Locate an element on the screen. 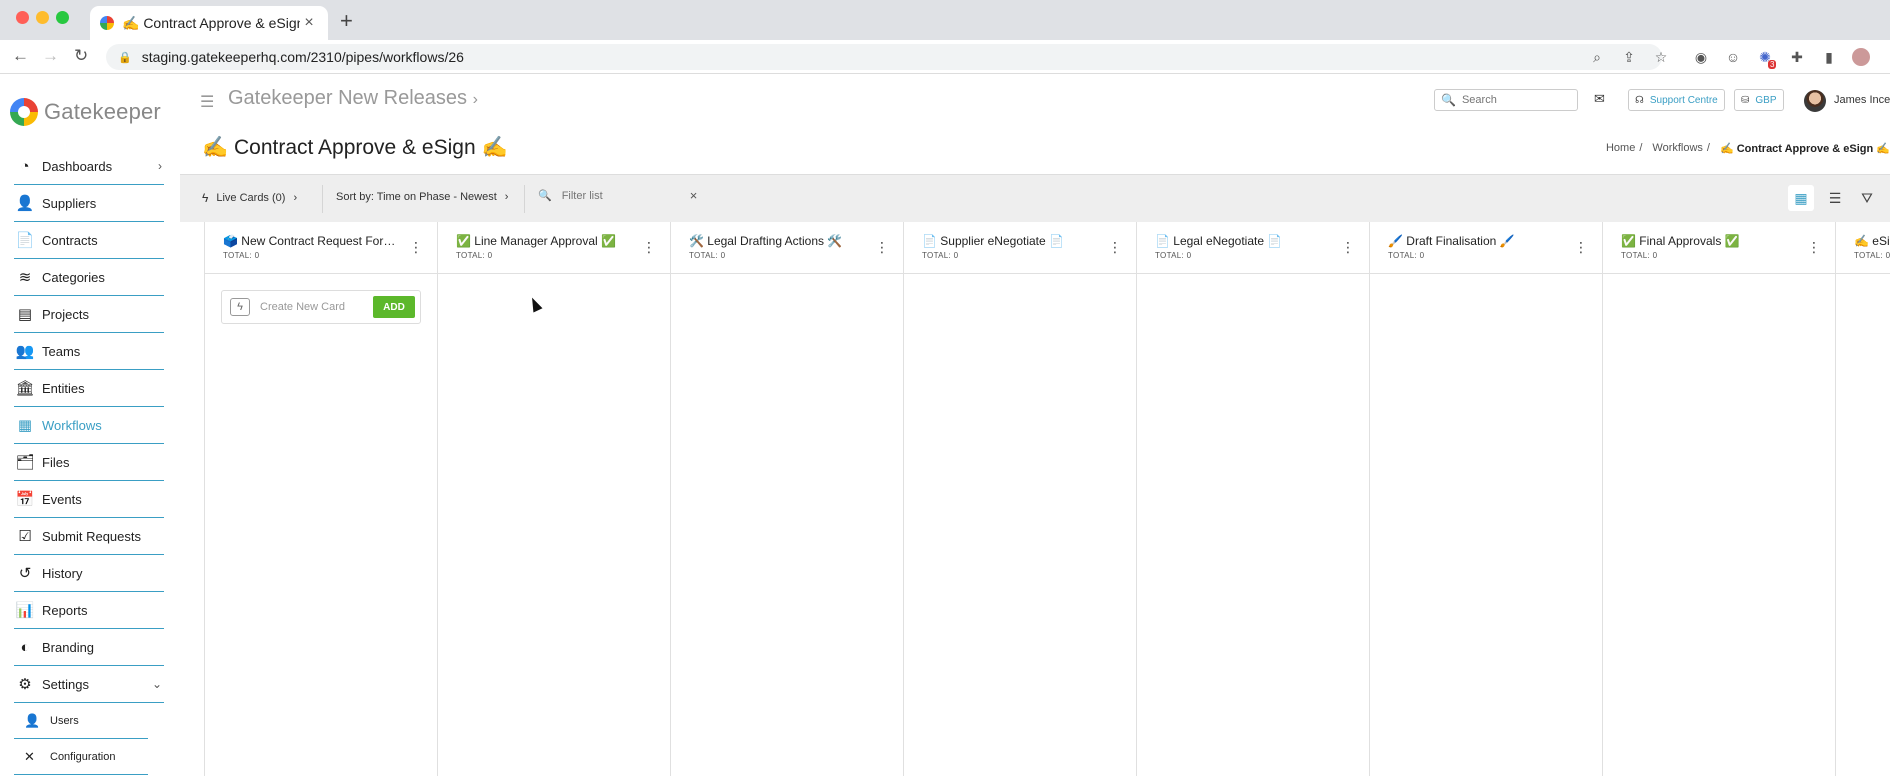 Image resolution: width=1890 pixels, height=776 pixels. support-centre-label: Support Centre is located at coordinates (1683, 100).